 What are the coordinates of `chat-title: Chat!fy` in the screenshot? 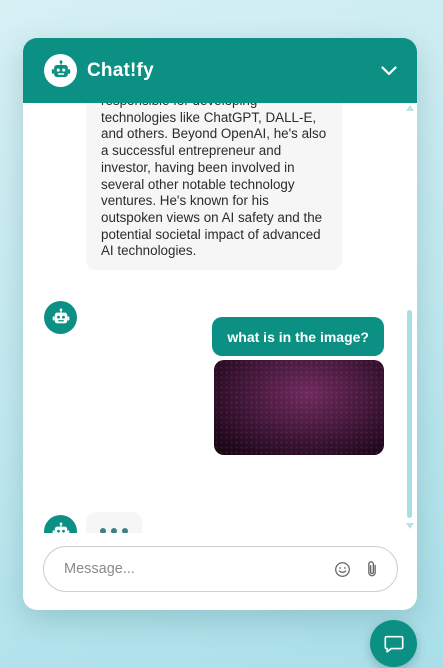 It's located at (120, 70).